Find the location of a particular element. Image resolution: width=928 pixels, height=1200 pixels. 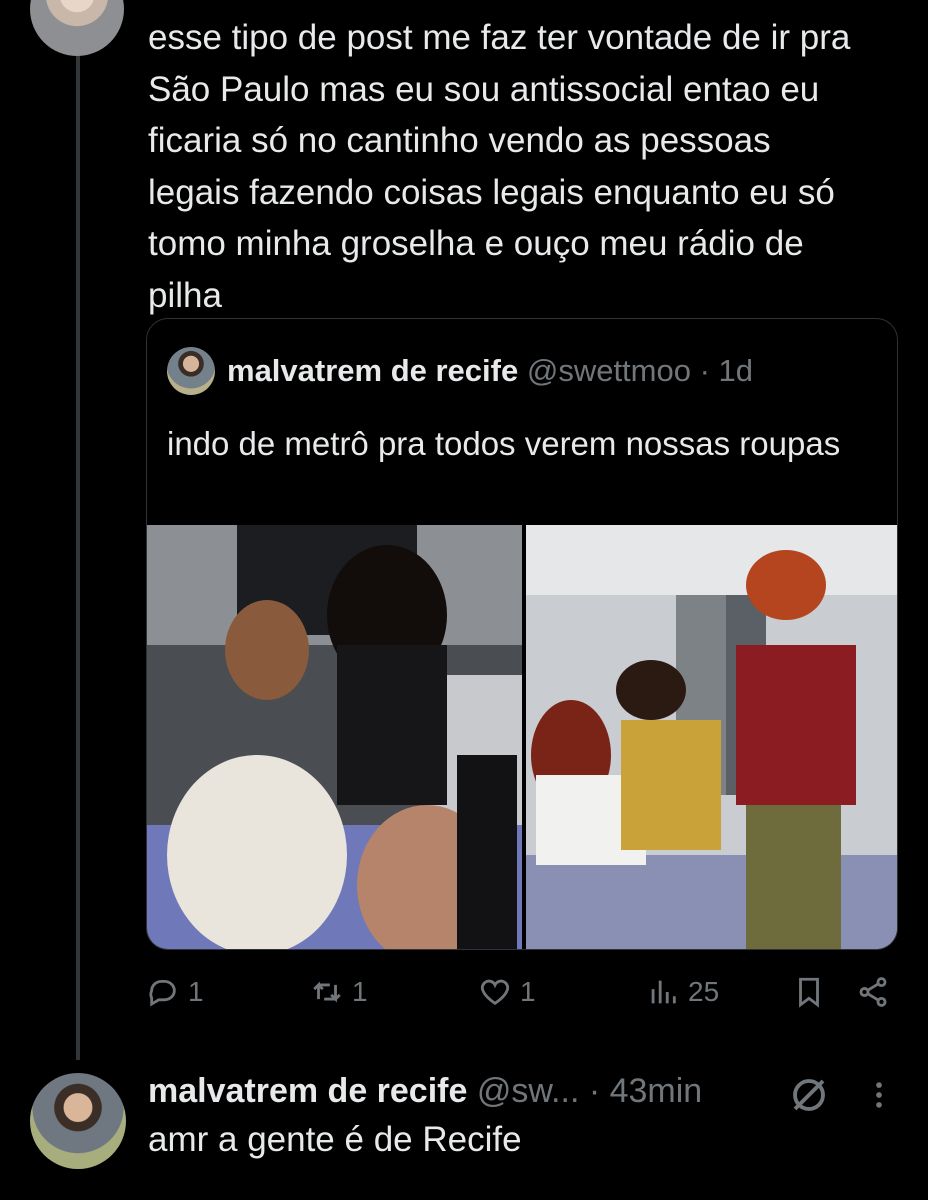

quote-timestamp: · 1d is located at coordinates (722, 370).